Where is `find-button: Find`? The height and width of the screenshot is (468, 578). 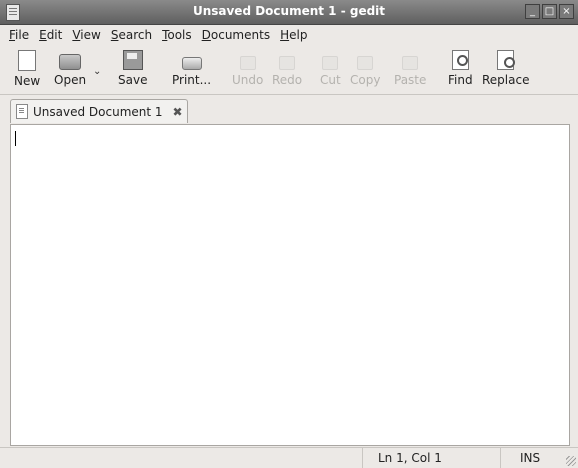 find-button: Find is located at coordinates (460, 68).